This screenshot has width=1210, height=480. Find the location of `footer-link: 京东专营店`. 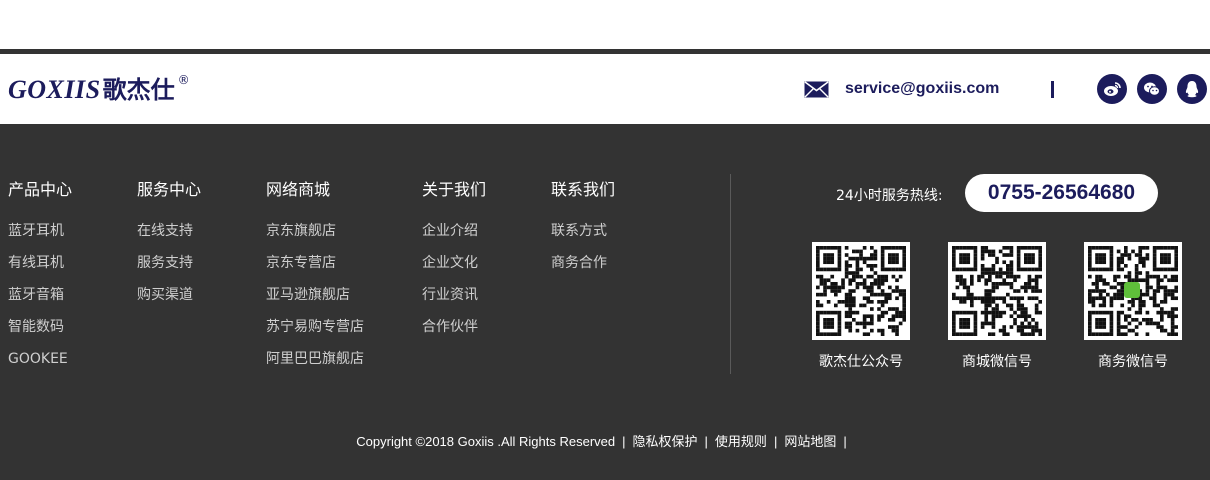

footer-link: 京东专营店 is located at coordinates (315, 269).